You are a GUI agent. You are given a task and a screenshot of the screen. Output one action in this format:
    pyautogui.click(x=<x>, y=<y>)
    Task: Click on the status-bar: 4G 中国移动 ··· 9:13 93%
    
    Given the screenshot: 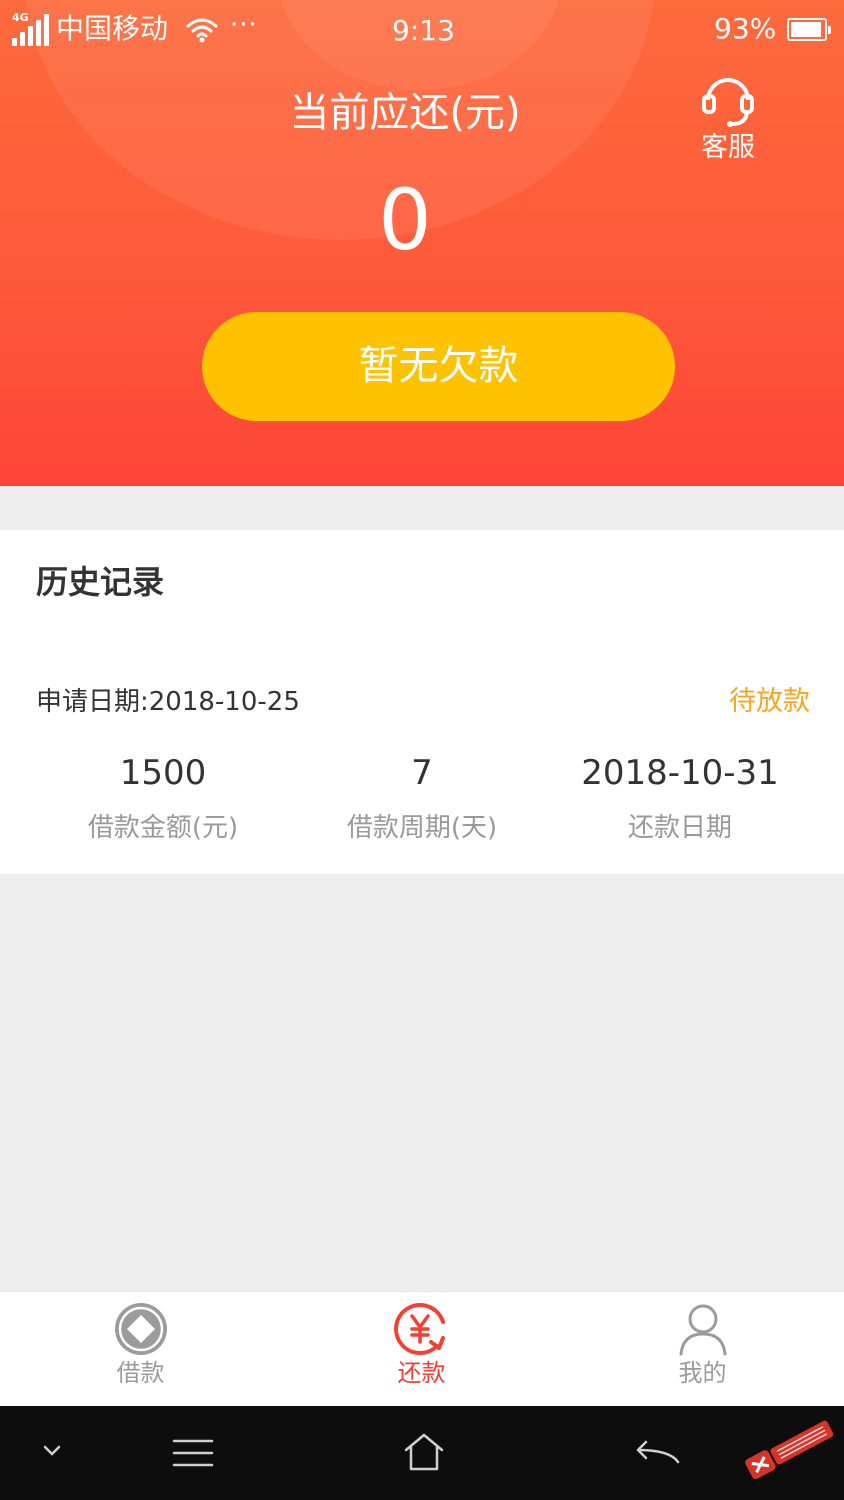 What is the action you would take?
    pyautogui.click(x=422, y=31)
    